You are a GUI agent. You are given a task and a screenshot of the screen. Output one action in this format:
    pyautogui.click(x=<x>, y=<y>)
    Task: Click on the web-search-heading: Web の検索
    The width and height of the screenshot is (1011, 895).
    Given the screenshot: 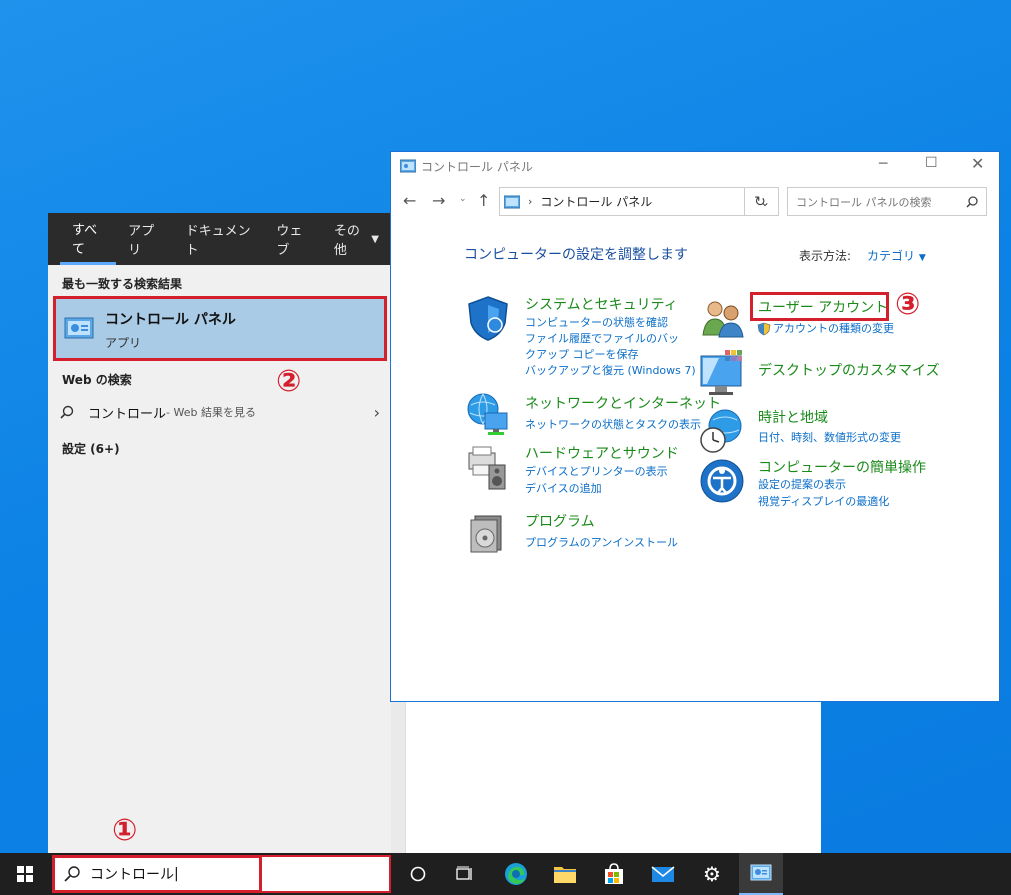 What is the action you would take?
    pyautogui.click(x=97, y=380)
    